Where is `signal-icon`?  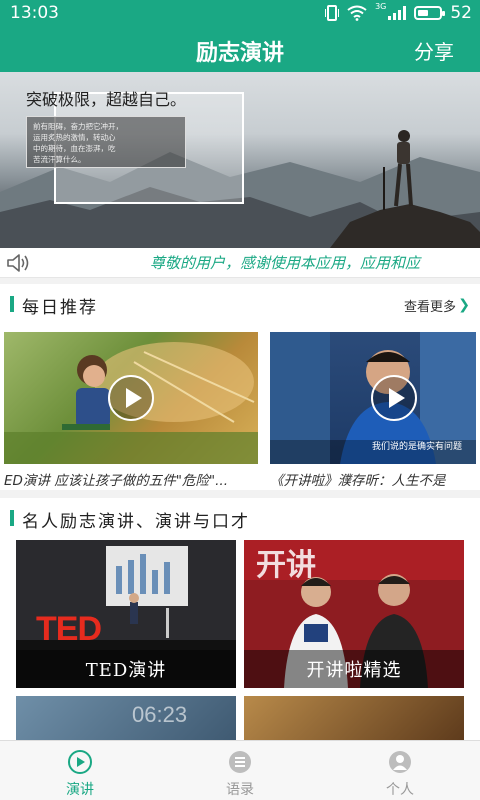
signal-icon is located at coordinates (397, 13).